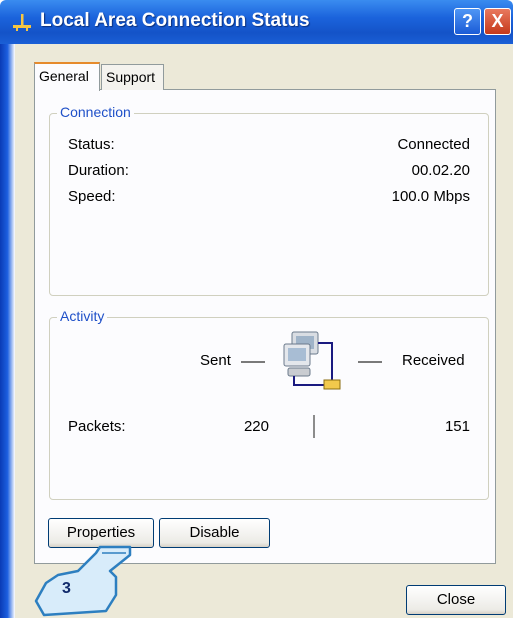  Describe the element at coordinates (91, 144) in the screenshot. I see `status-label: Status:` at that location.